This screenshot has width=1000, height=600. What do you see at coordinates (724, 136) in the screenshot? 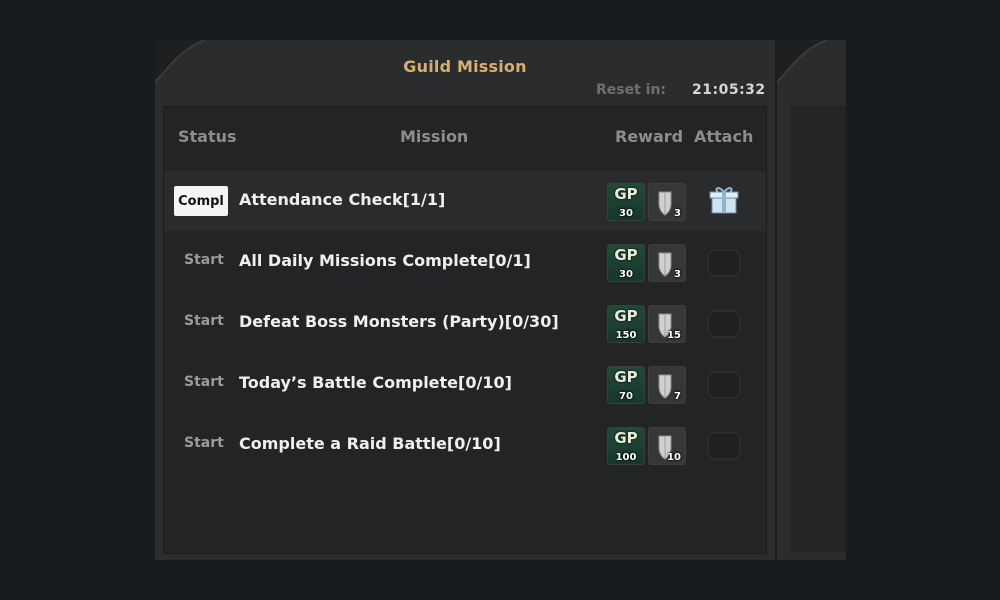
I see `column-header-attach: Attach` at bounding box center [724, 136].